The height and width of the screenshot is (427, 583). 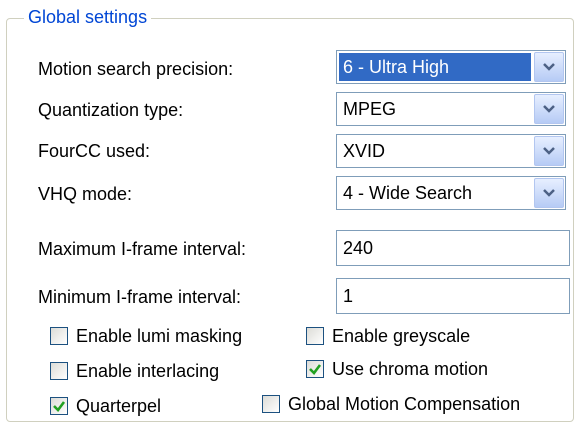 What do you see at coordinates (136, 69) in the screenshot?
I see `motion-search-label: Motion search precision:` at bounding box center [136, 69].